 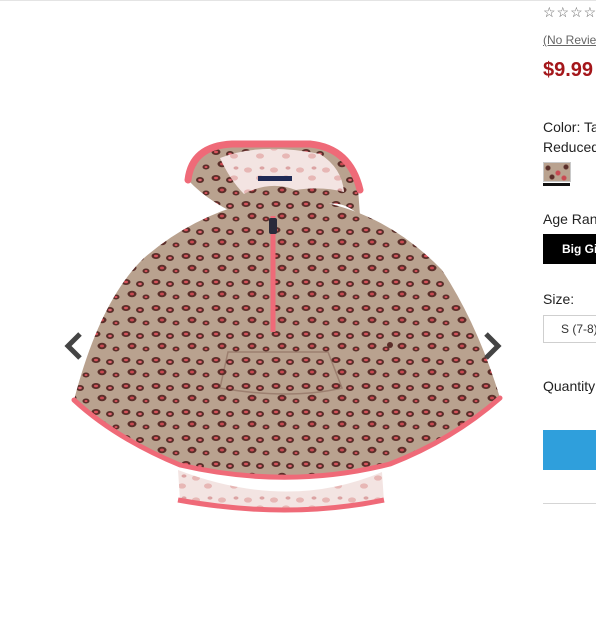 I want to click on age-range-button-big-girls: Big Girls, so click(x=569, y=249).